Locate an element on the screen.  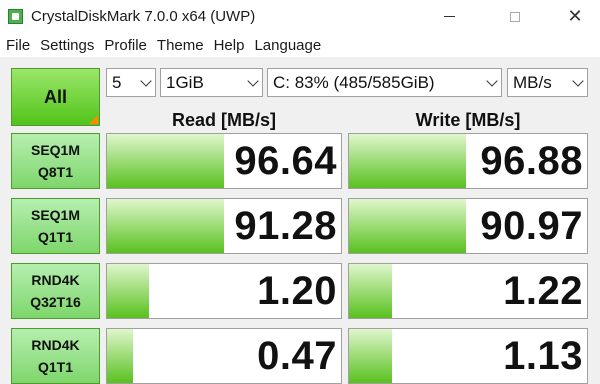
unit-select: MB/s is located at coordinates (547, 82).